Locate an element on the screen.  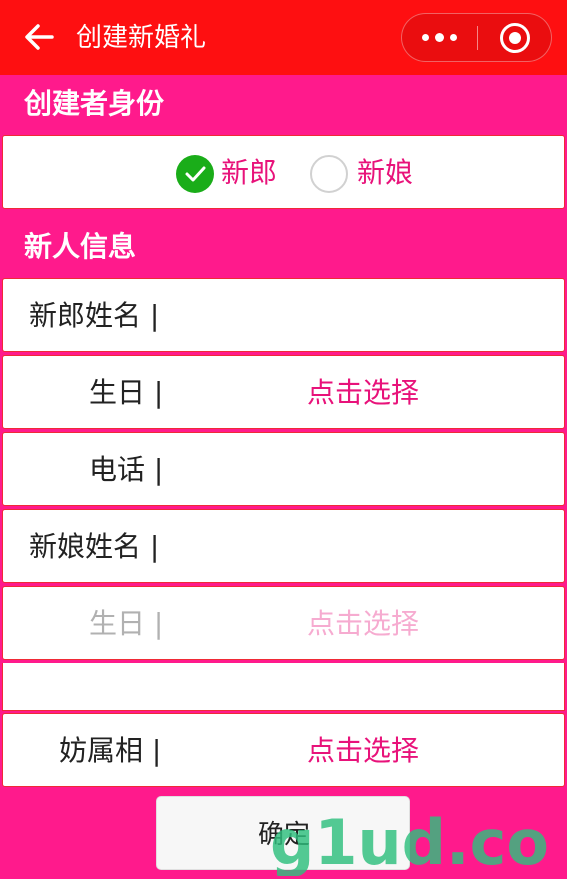
groom-option-label: 新郎 is located at coordinates (249, 173).